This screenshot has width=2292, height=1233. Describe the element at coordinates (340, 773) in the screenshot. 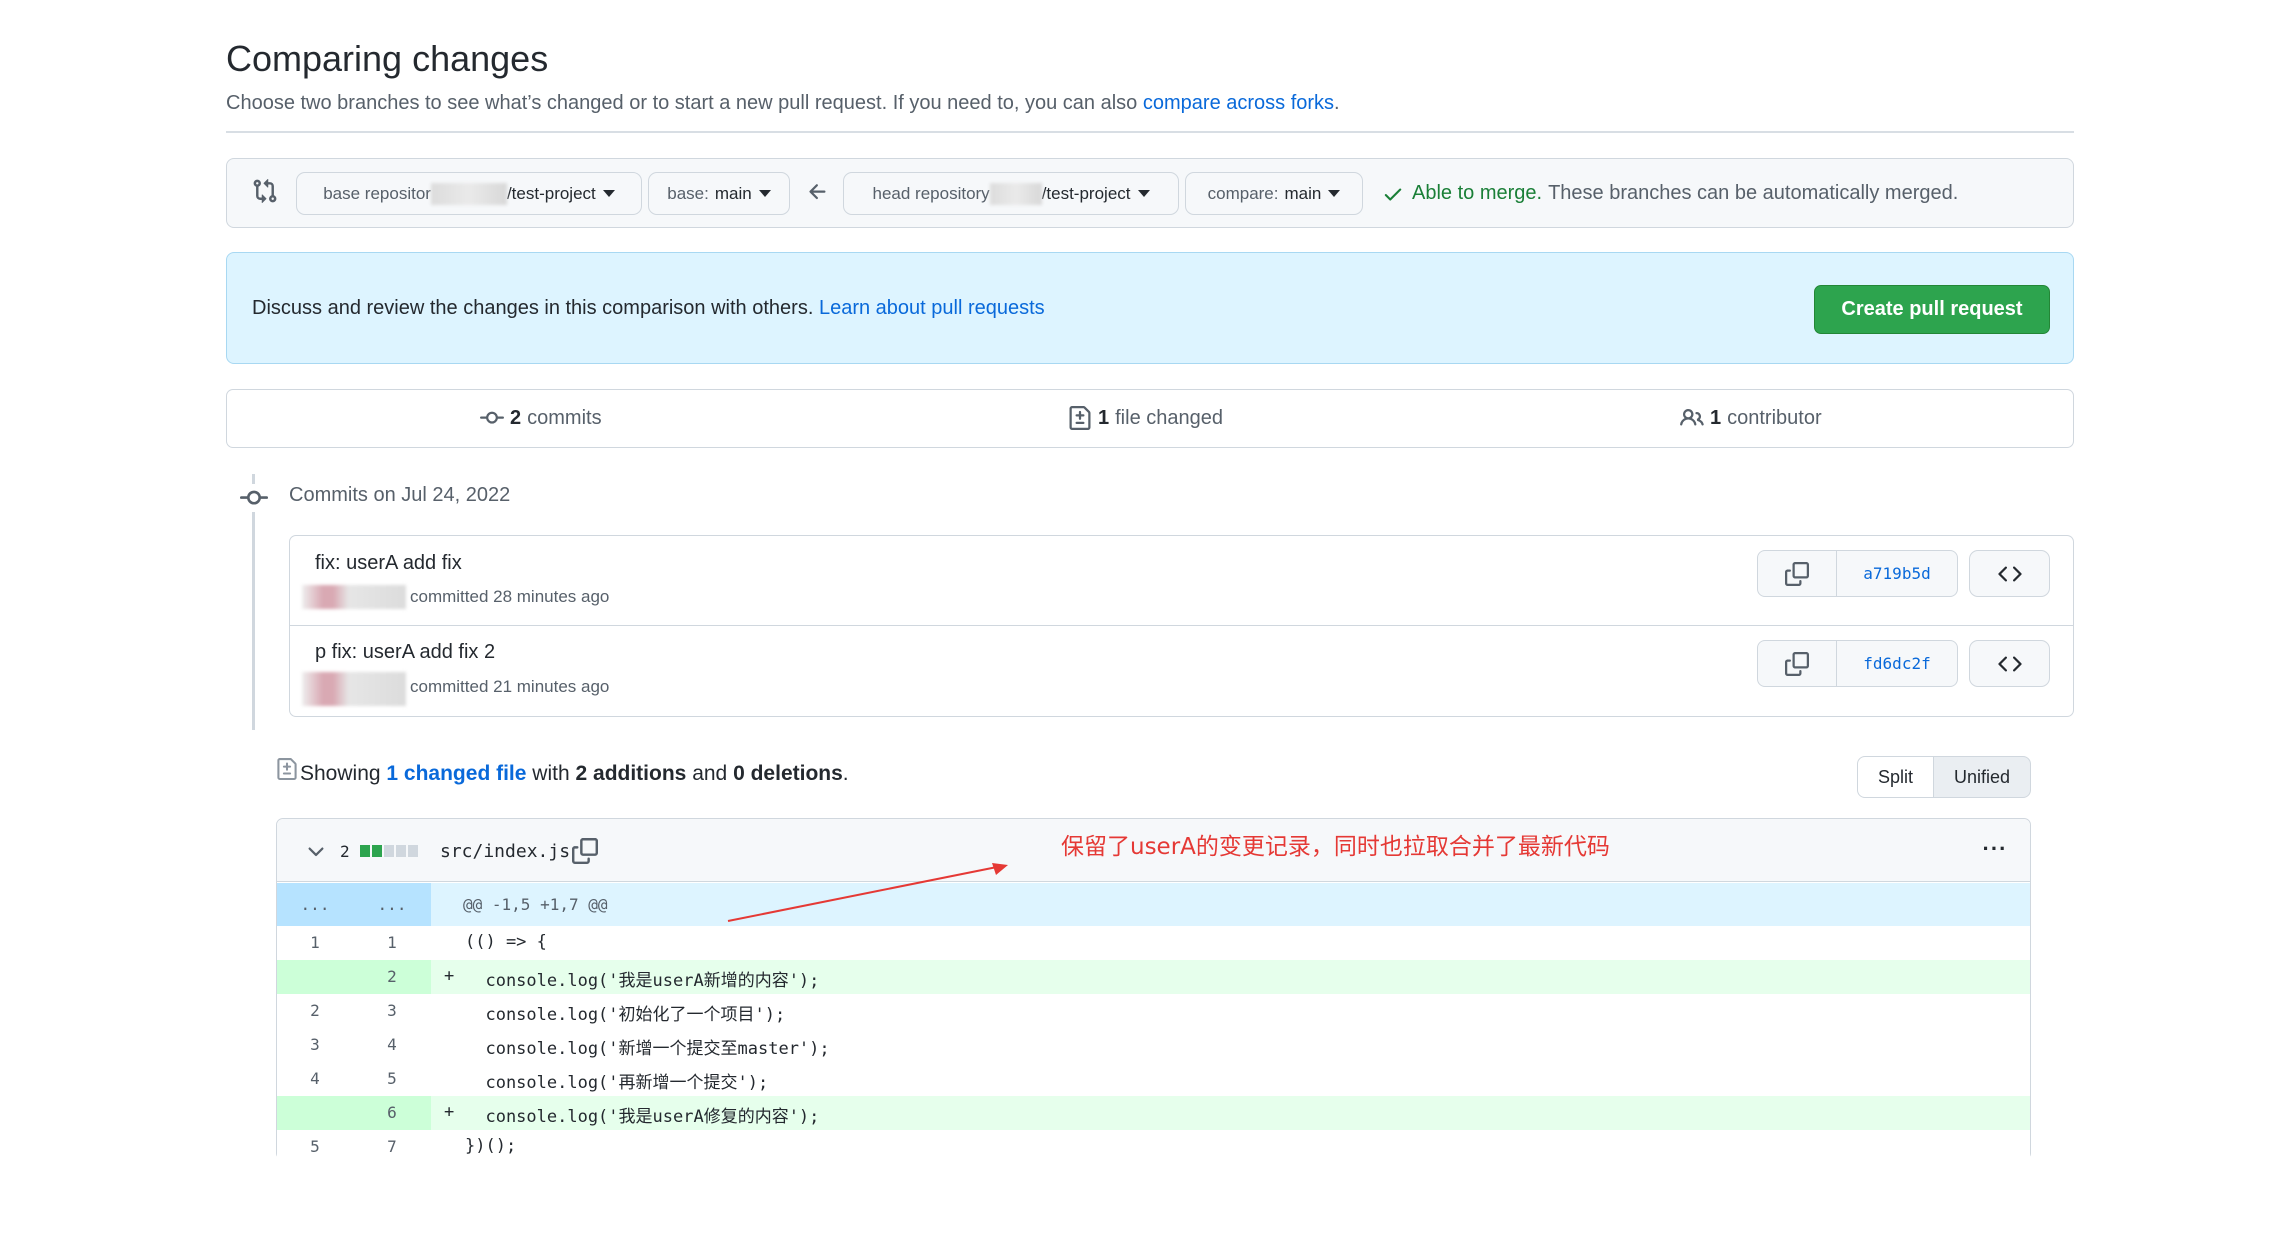

I see `diff-summary-prefix: Showing` at that location.